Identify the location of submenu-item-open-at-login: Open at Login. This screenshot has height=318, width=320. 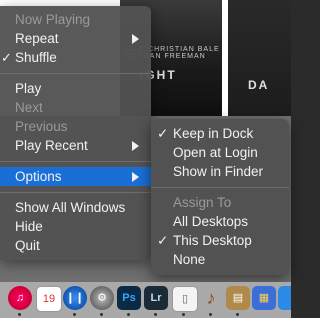
(220, 152).